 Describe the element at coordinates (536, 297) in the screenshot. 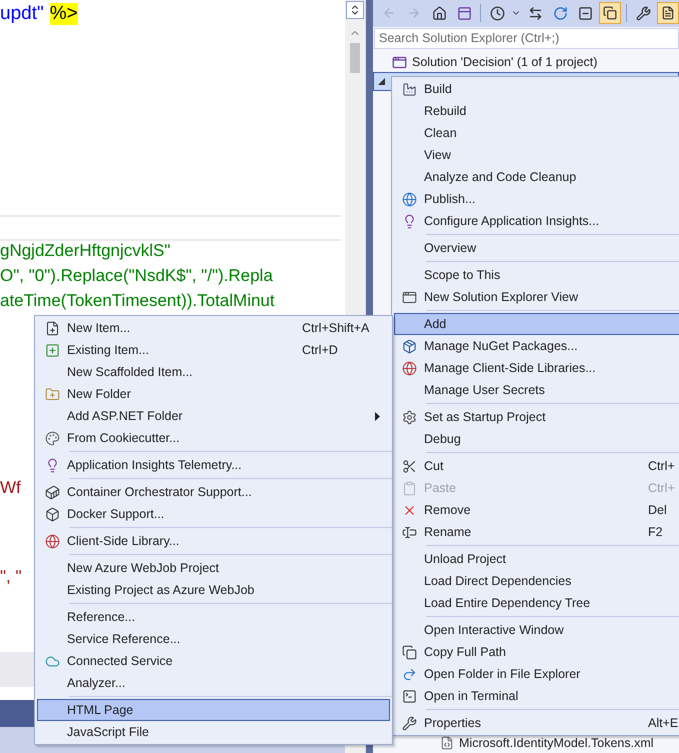

I see `menu-item: New Solution Explorer View` at that location.